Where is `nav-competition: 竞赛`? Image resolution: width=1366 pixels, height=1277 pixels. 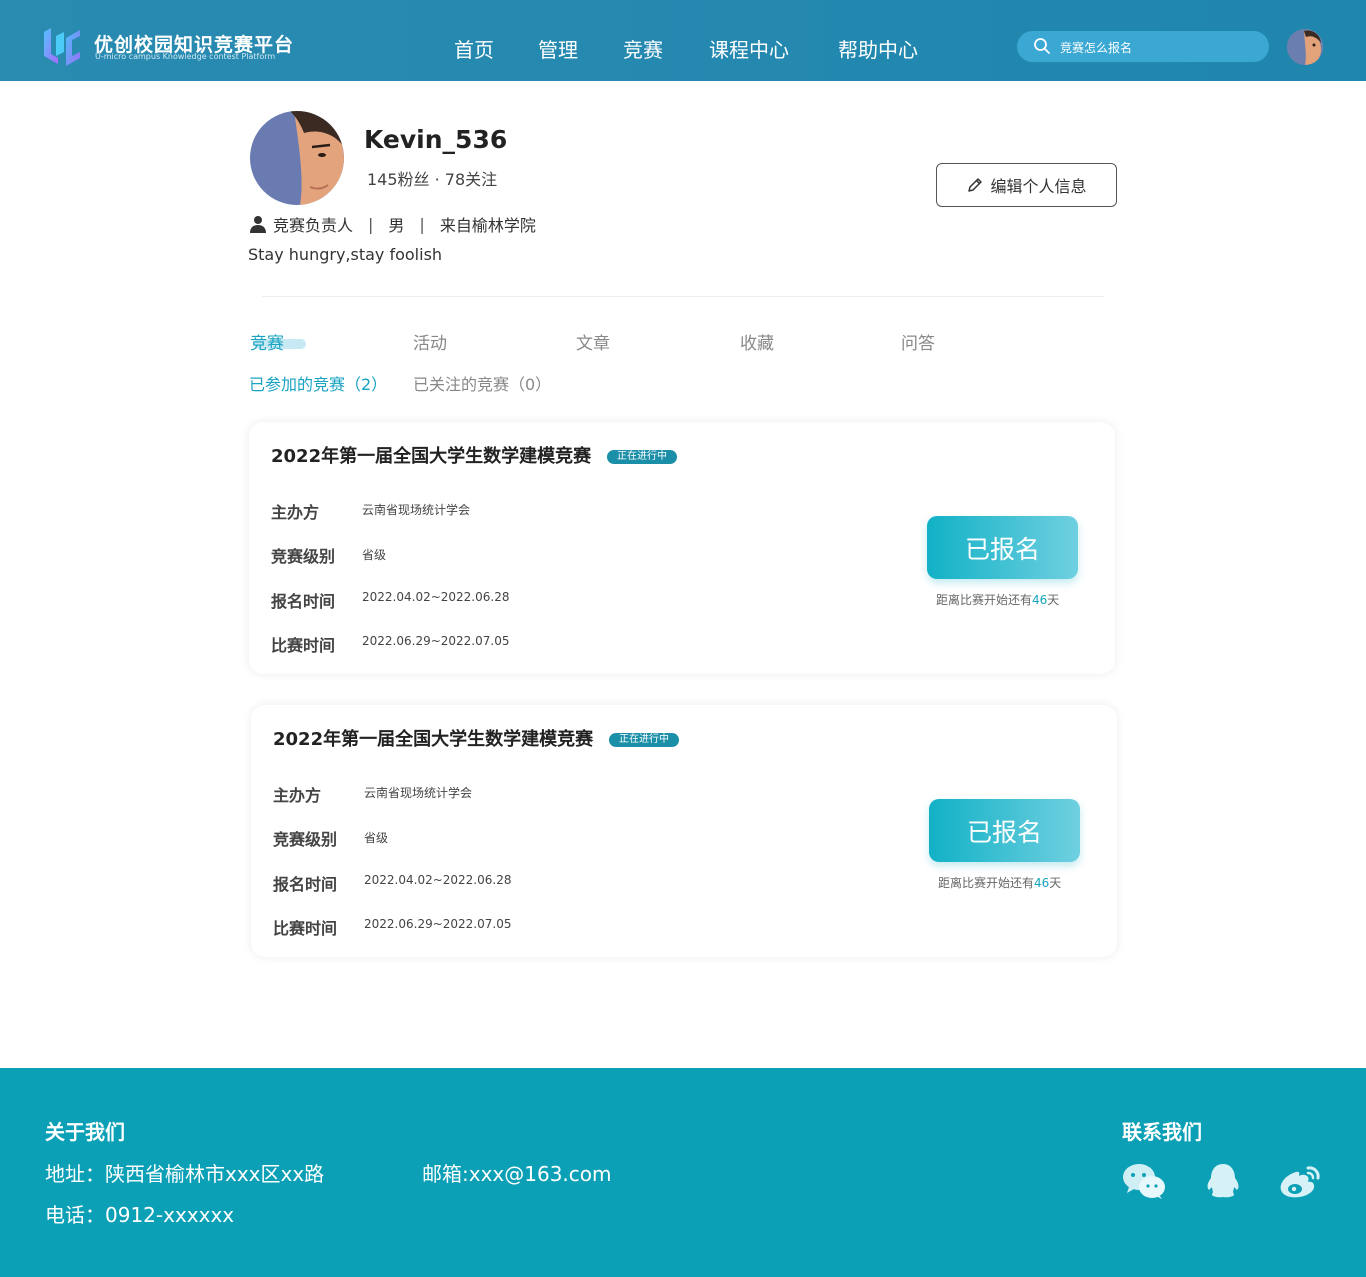
nav-competition: 竞赛 is located at coordinates (643, 48).